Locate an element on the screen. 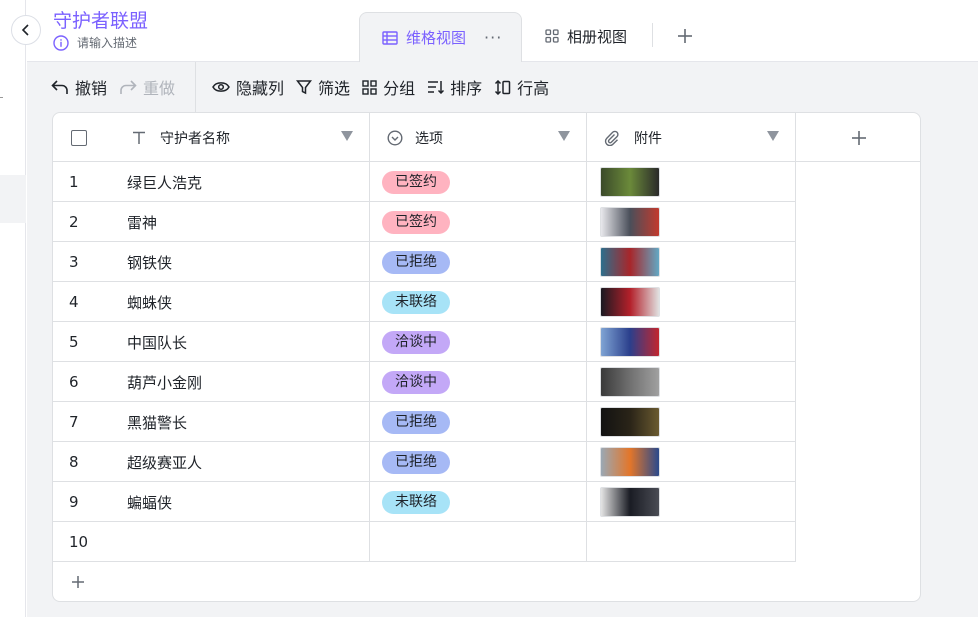 The height and width of the screenshot is (617, 978). filter-label: 筛选 is located at coordinates (334, 88).